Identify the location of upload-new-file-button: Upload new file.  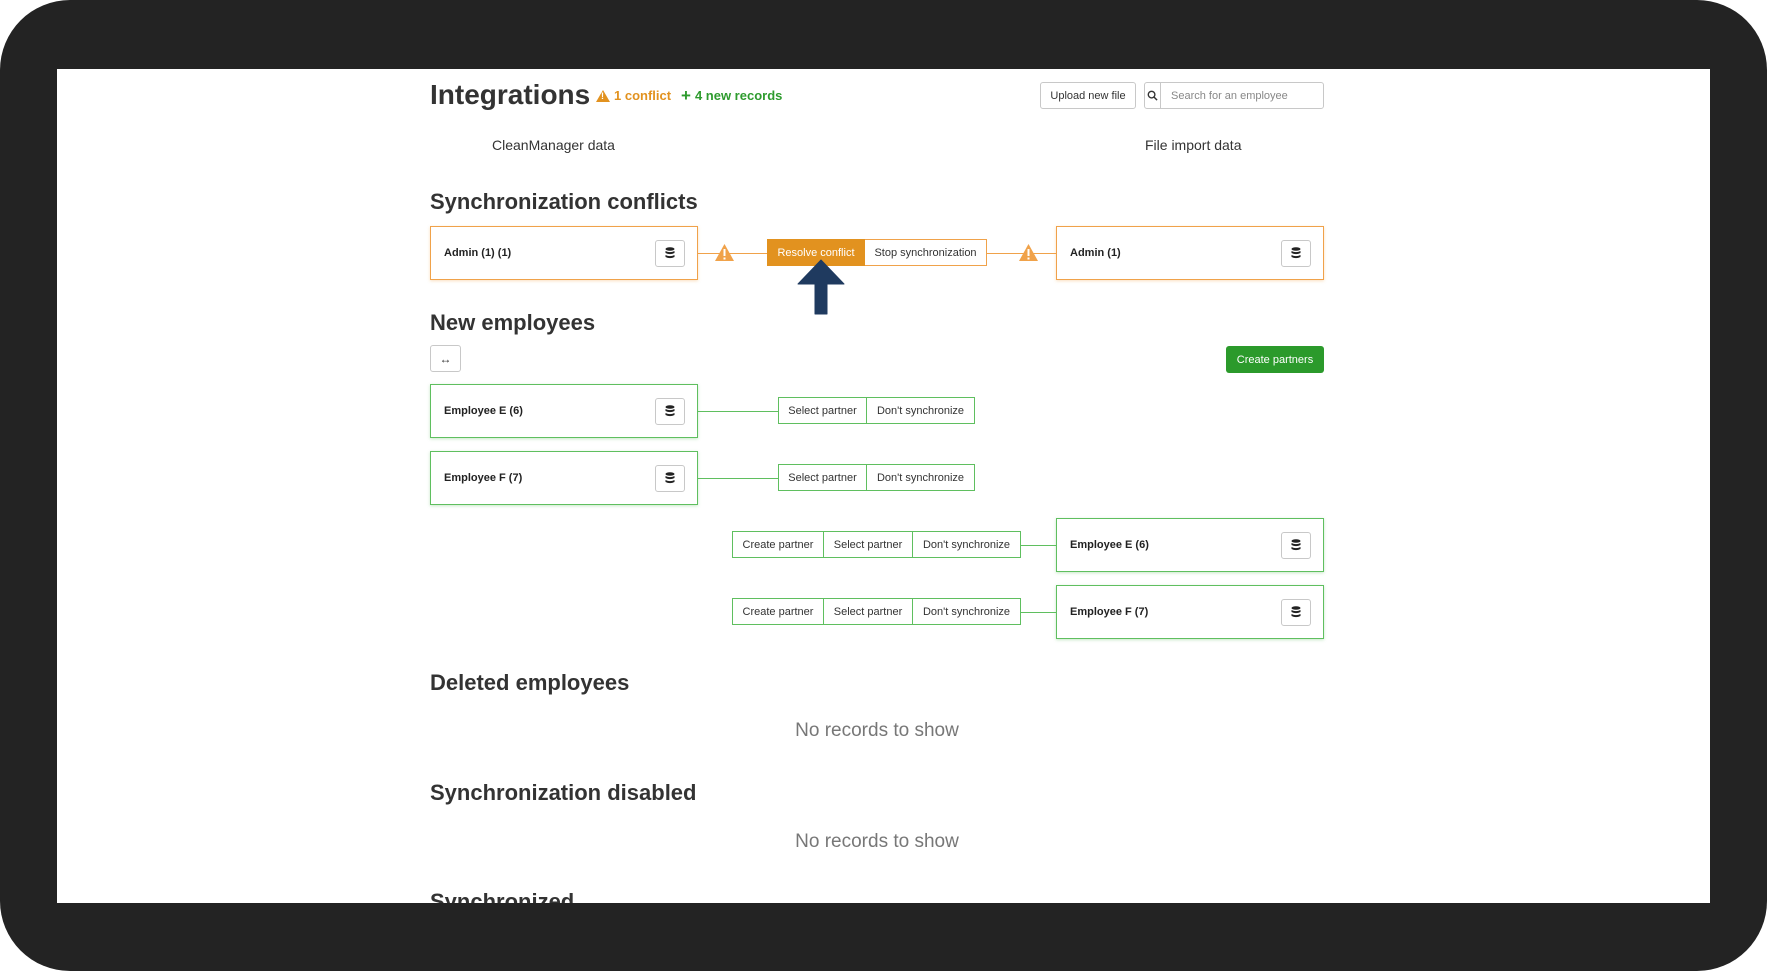
(1088, 95).